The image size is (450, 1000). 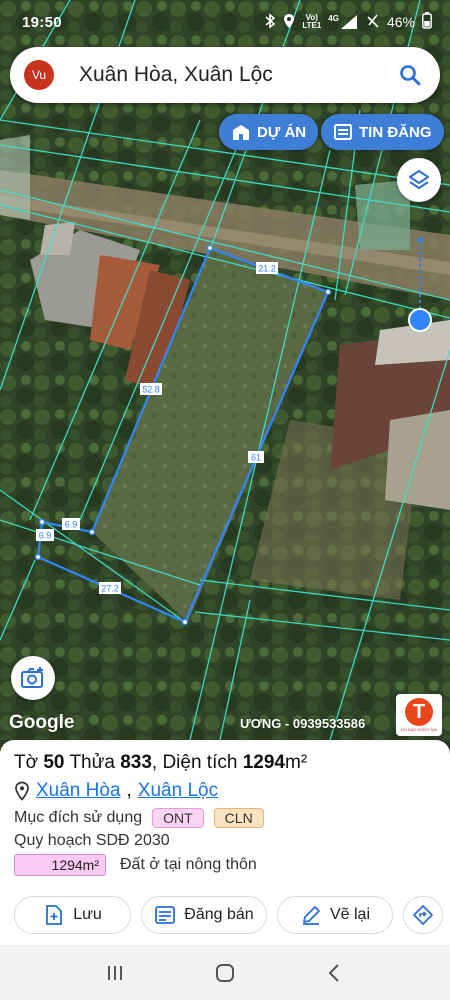 I want to click on plot-label: Thửa, so click(x=92, y=762).